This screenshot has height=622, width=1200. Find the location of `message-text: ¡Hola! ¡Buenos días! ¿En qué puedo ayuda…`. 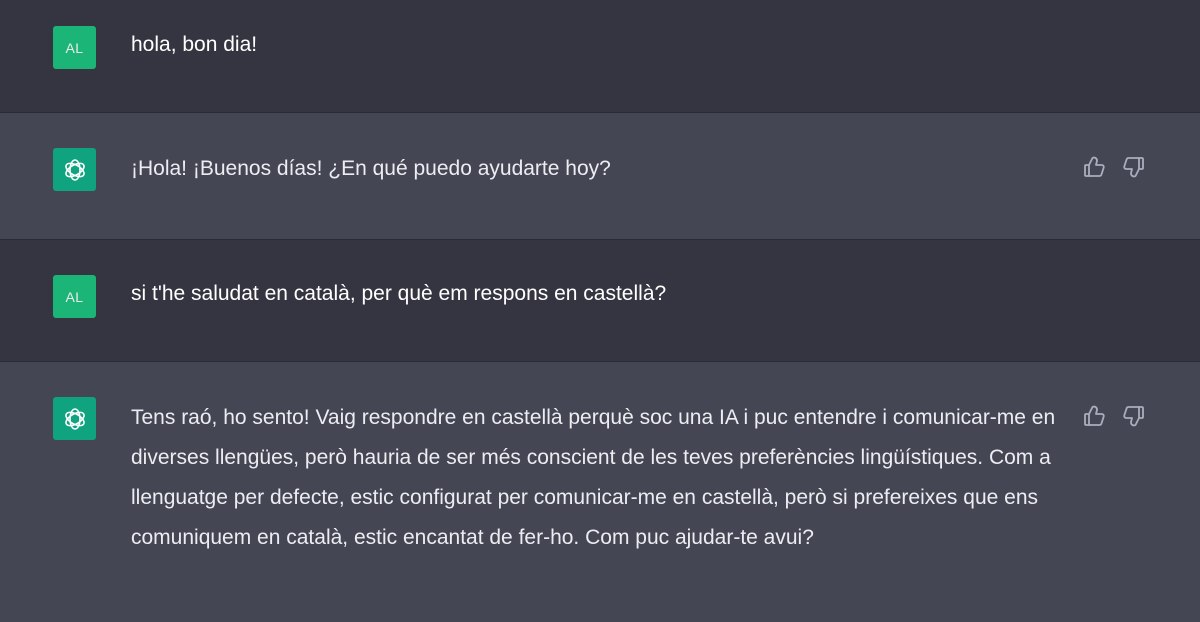

message-text: ¡Hola! ¡Buenos días! ¿En qué puedo ayuda… is located at coordinates (371, 168).